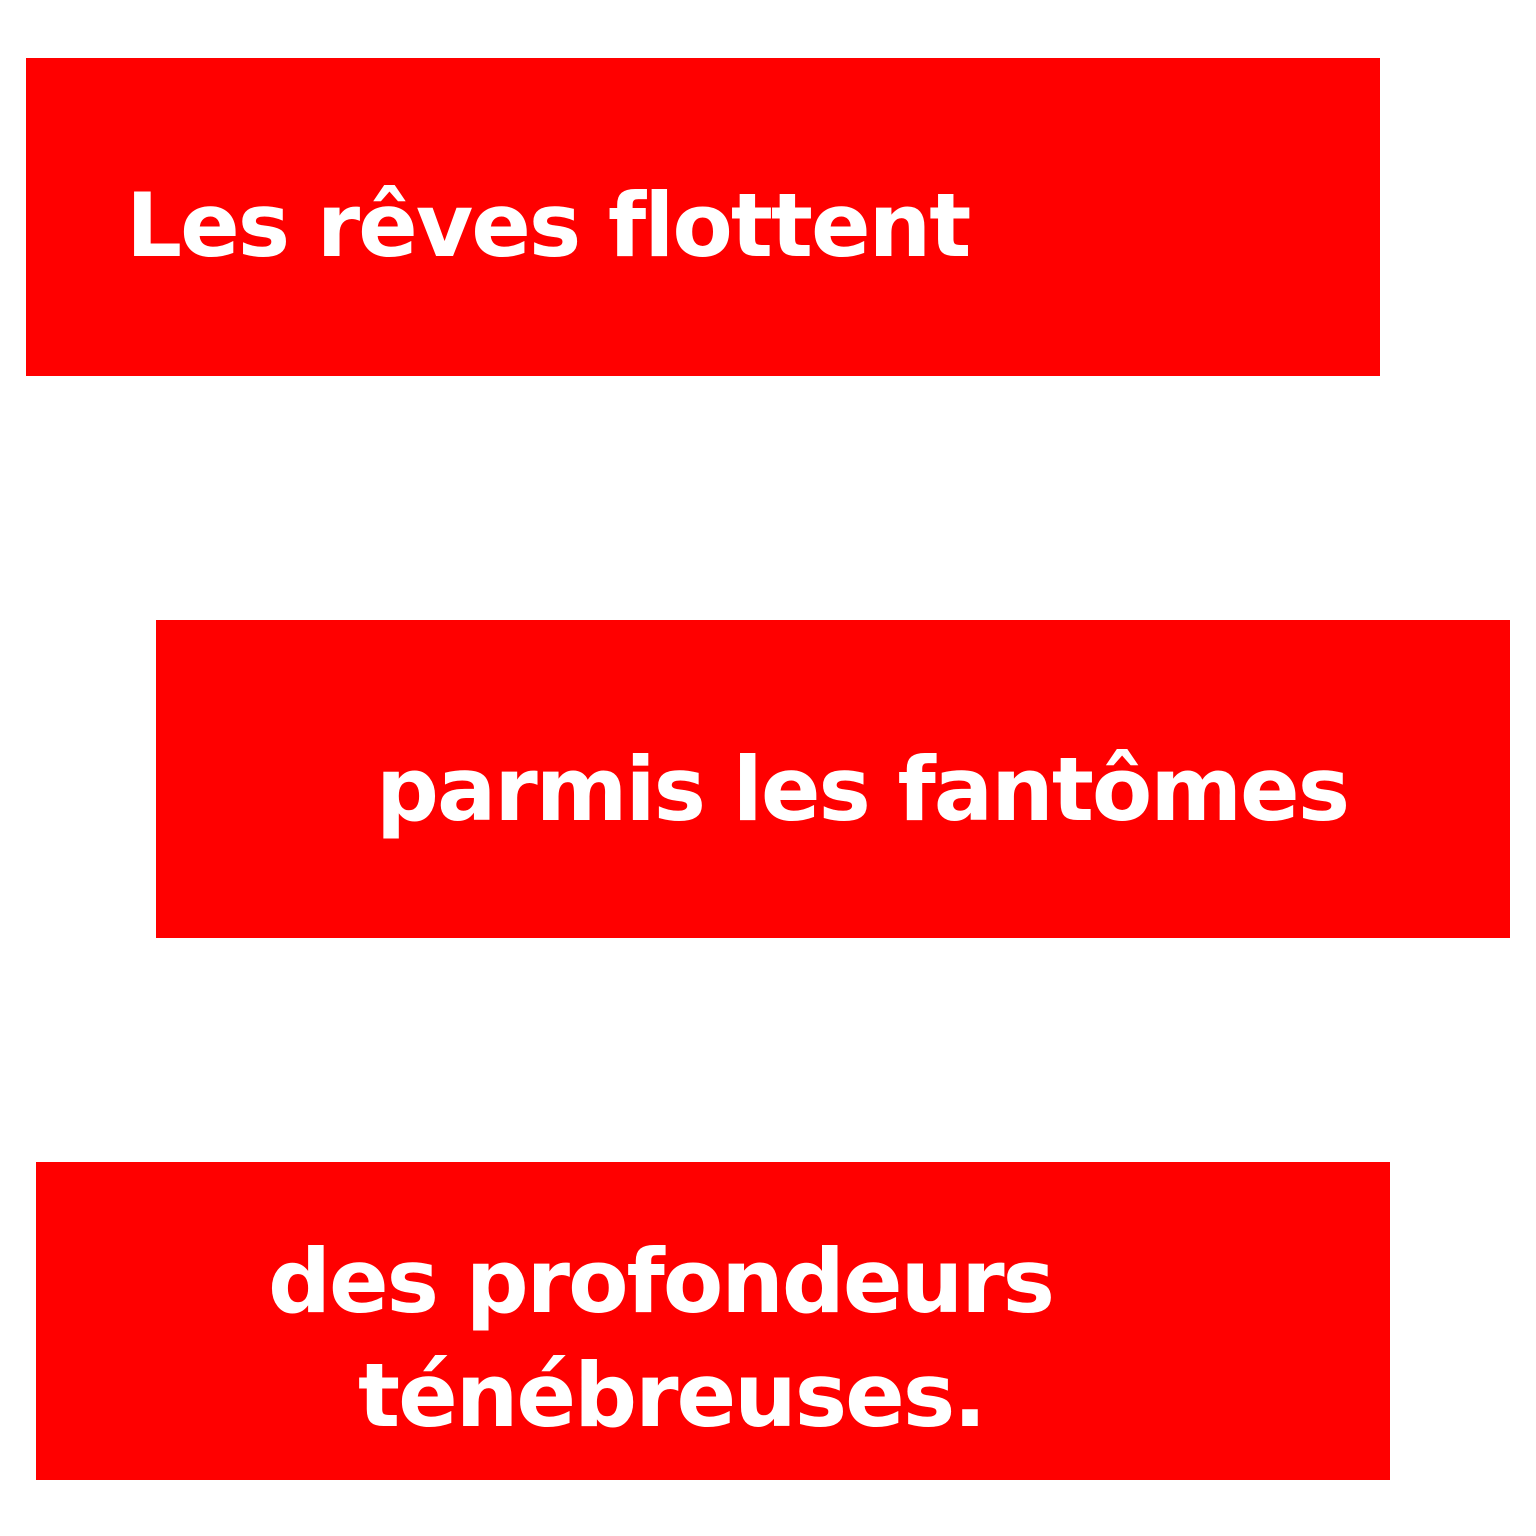  What do you see at coordinates (661, 1281) in the screenshot?
I see `banner-3-line-1: des profondeurs` at bounding box center [661, 1281].